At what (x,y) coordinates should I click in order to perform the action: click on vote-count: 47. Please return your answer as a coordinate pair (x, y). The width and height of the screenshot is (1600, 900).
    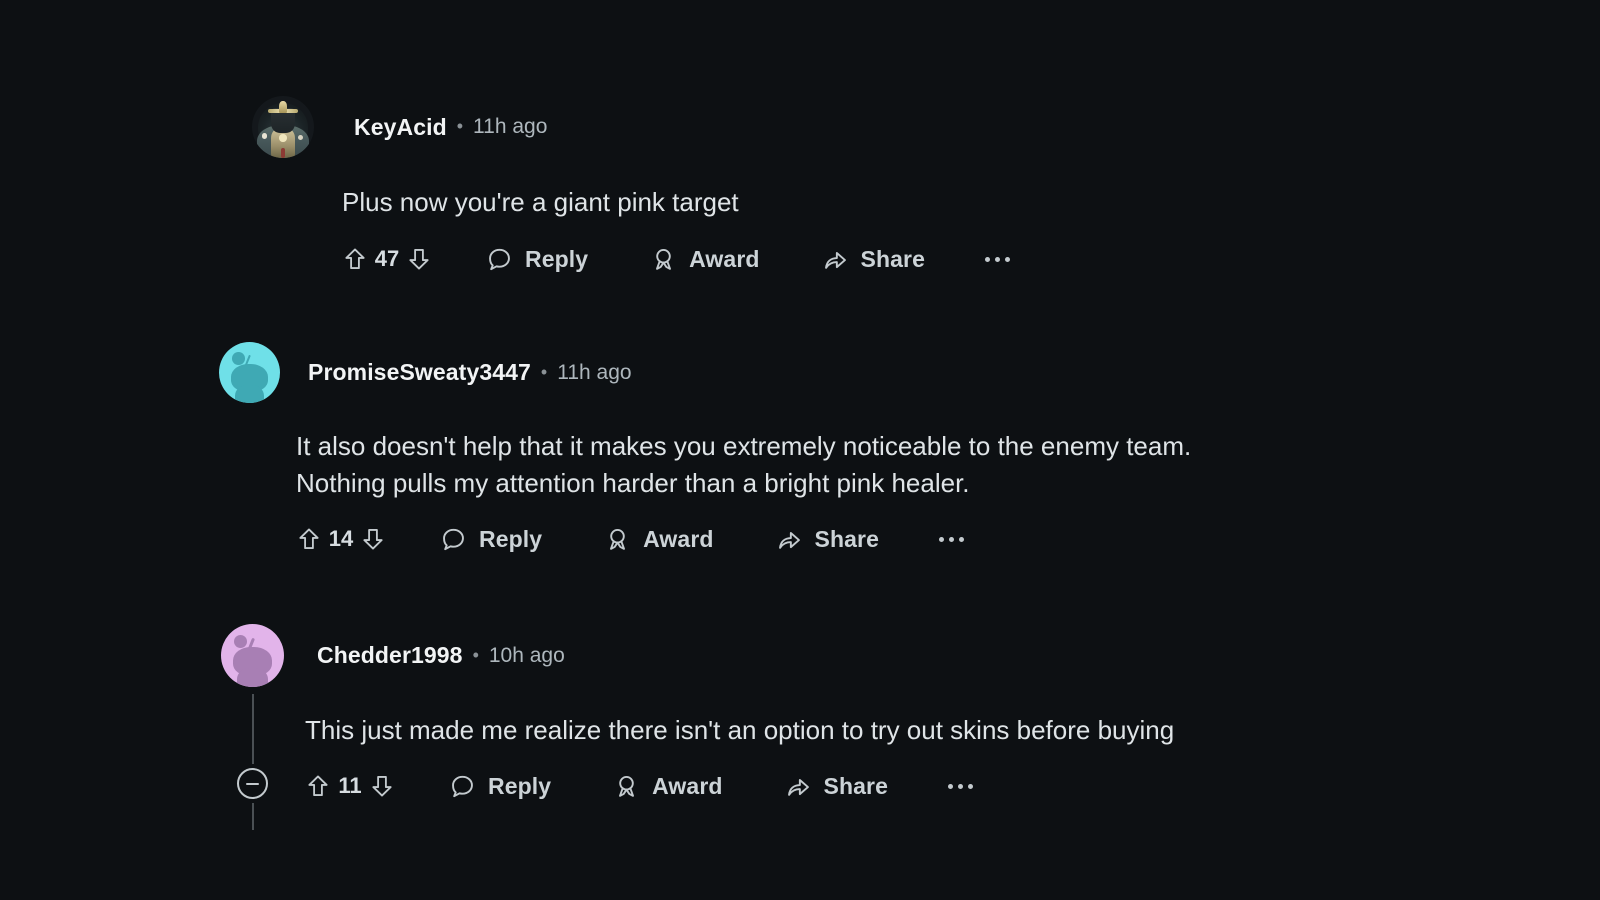
    Looking at the image, I should click on (387, 259).